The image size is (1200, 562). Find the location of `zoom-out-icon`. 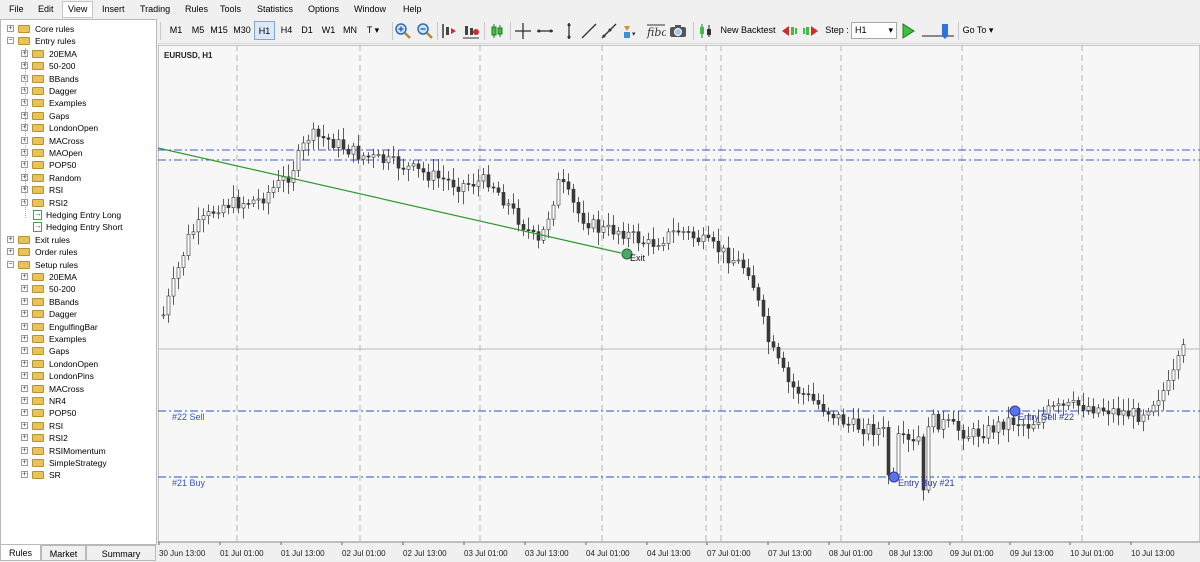

zoom-out-icon is located at coordinates (425, 31).